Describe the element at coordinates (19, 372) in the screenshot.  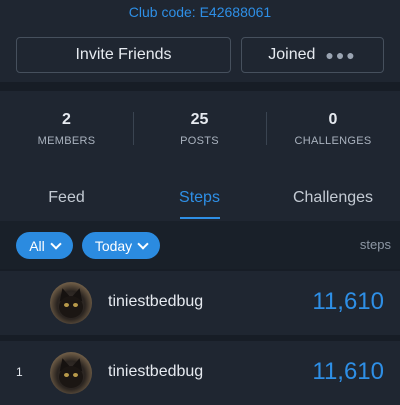
I see `rank-number: 1` at that location.